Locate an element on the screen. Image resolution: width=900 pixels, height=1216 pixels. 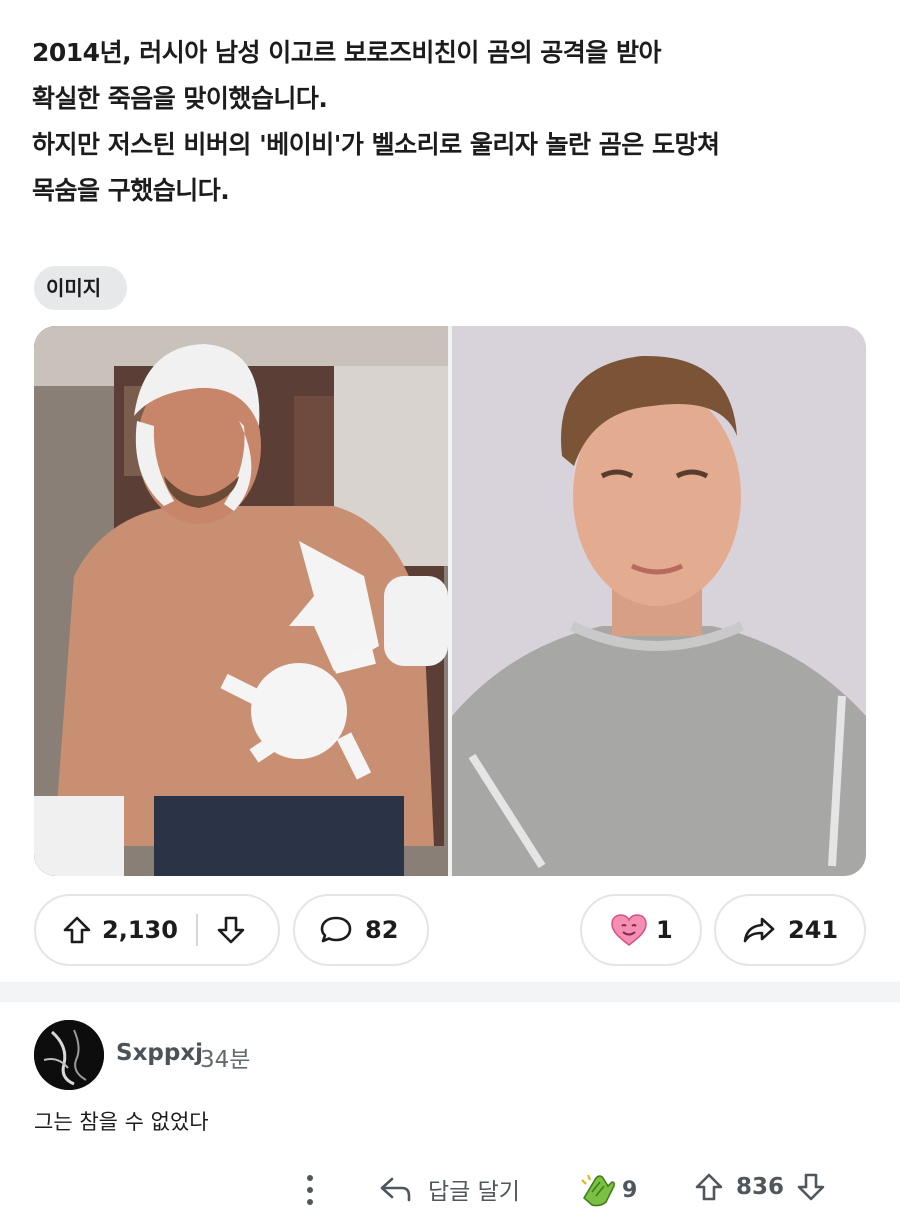
reply-label: 답글 달기 is located at coordinates (474, 1192).